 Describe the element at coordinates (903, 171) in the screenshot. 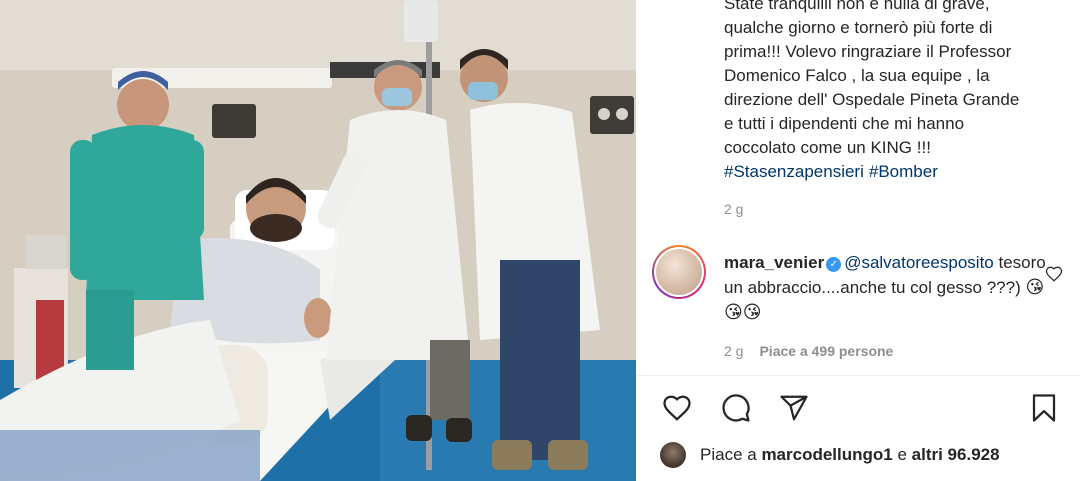

I see `hashtag-link: #Bomber` at that location.